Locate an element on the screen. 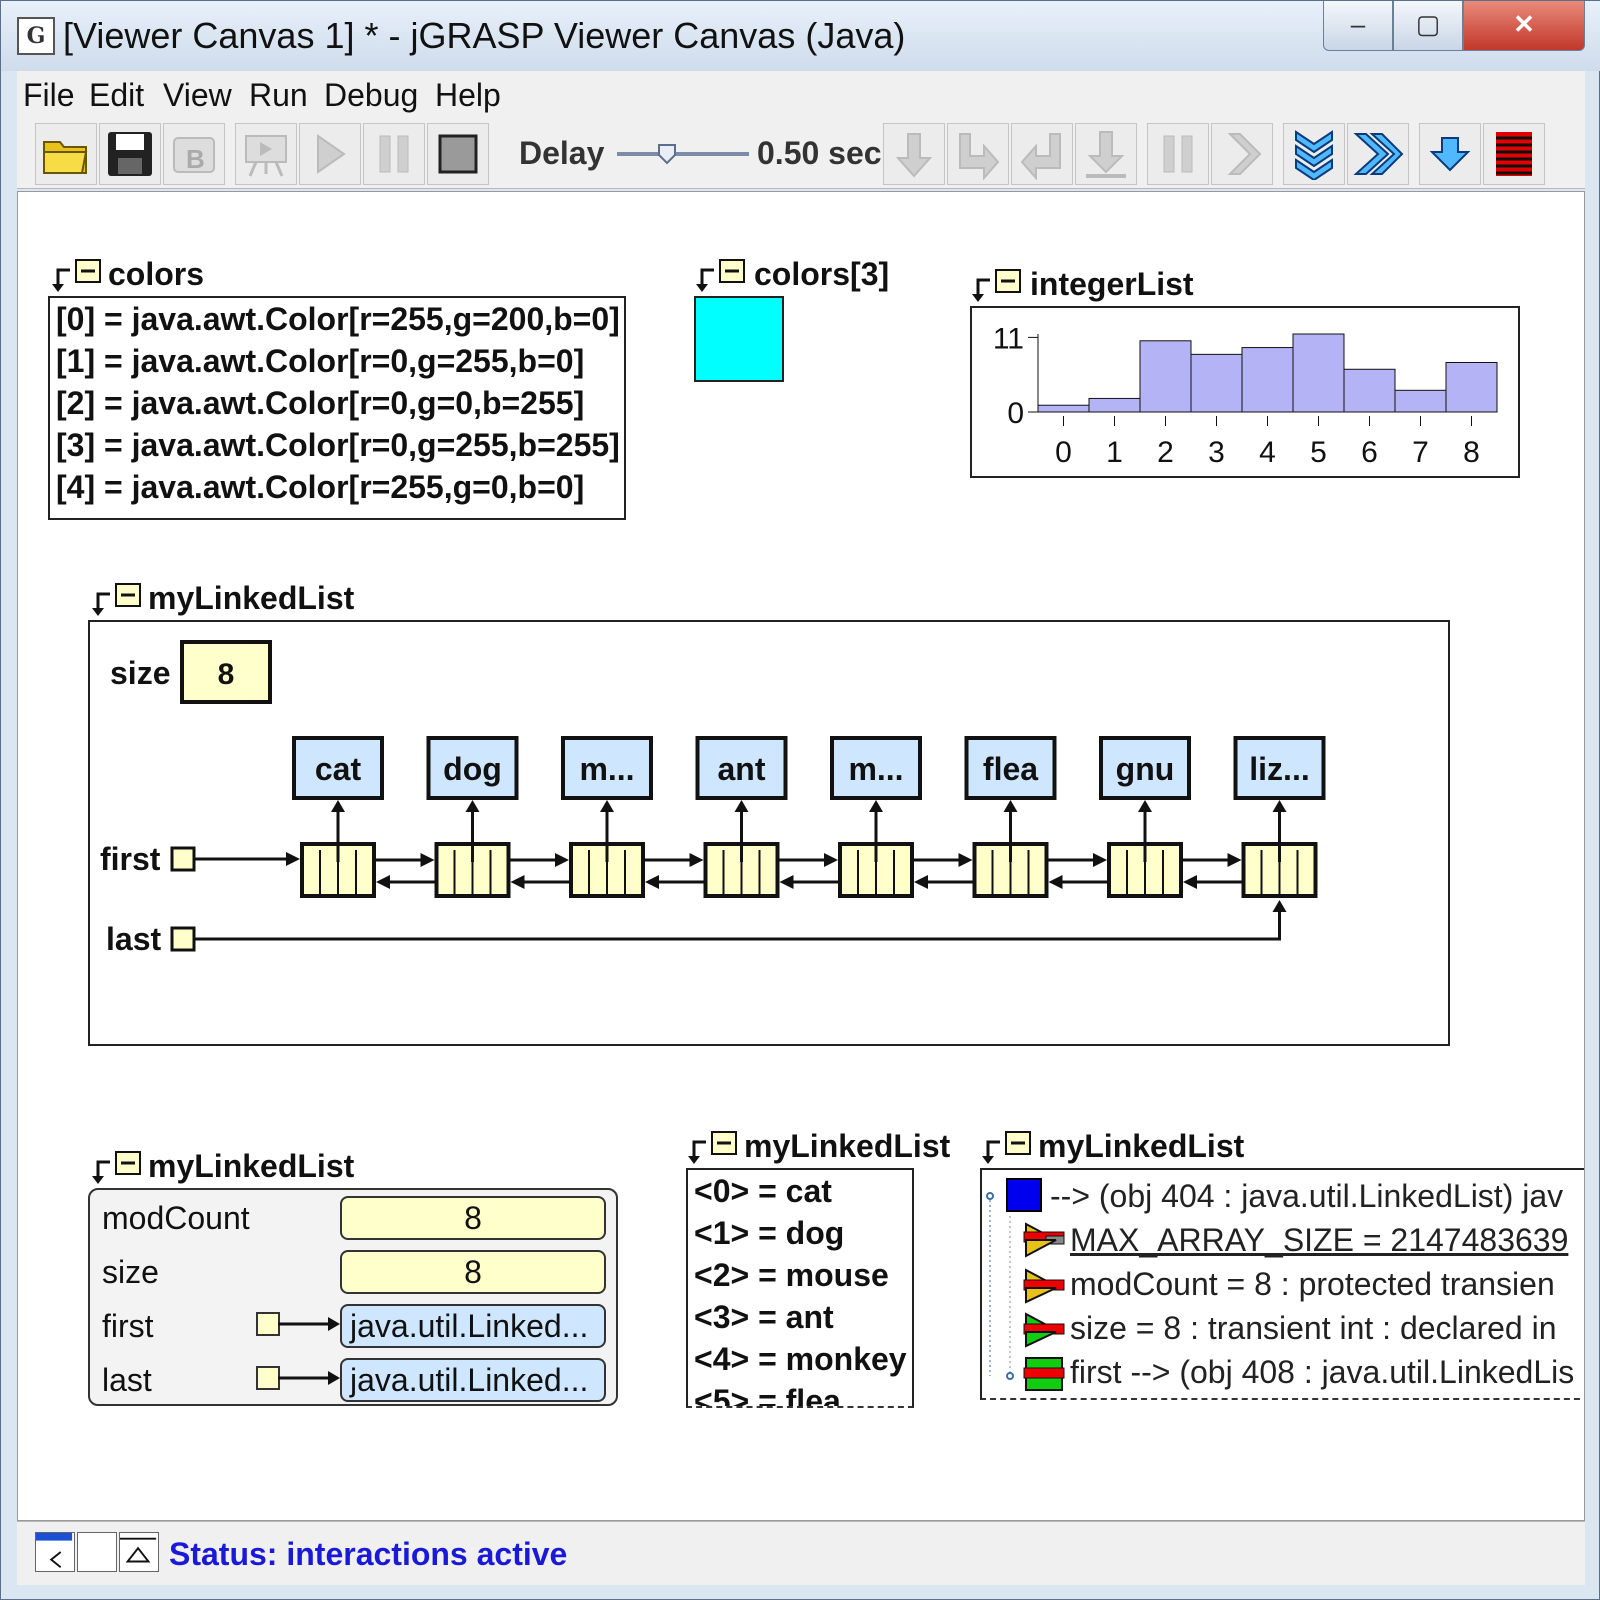 This screenshot has width=1600, height=1600. step-over-icon is located at coordinates (979, 156).